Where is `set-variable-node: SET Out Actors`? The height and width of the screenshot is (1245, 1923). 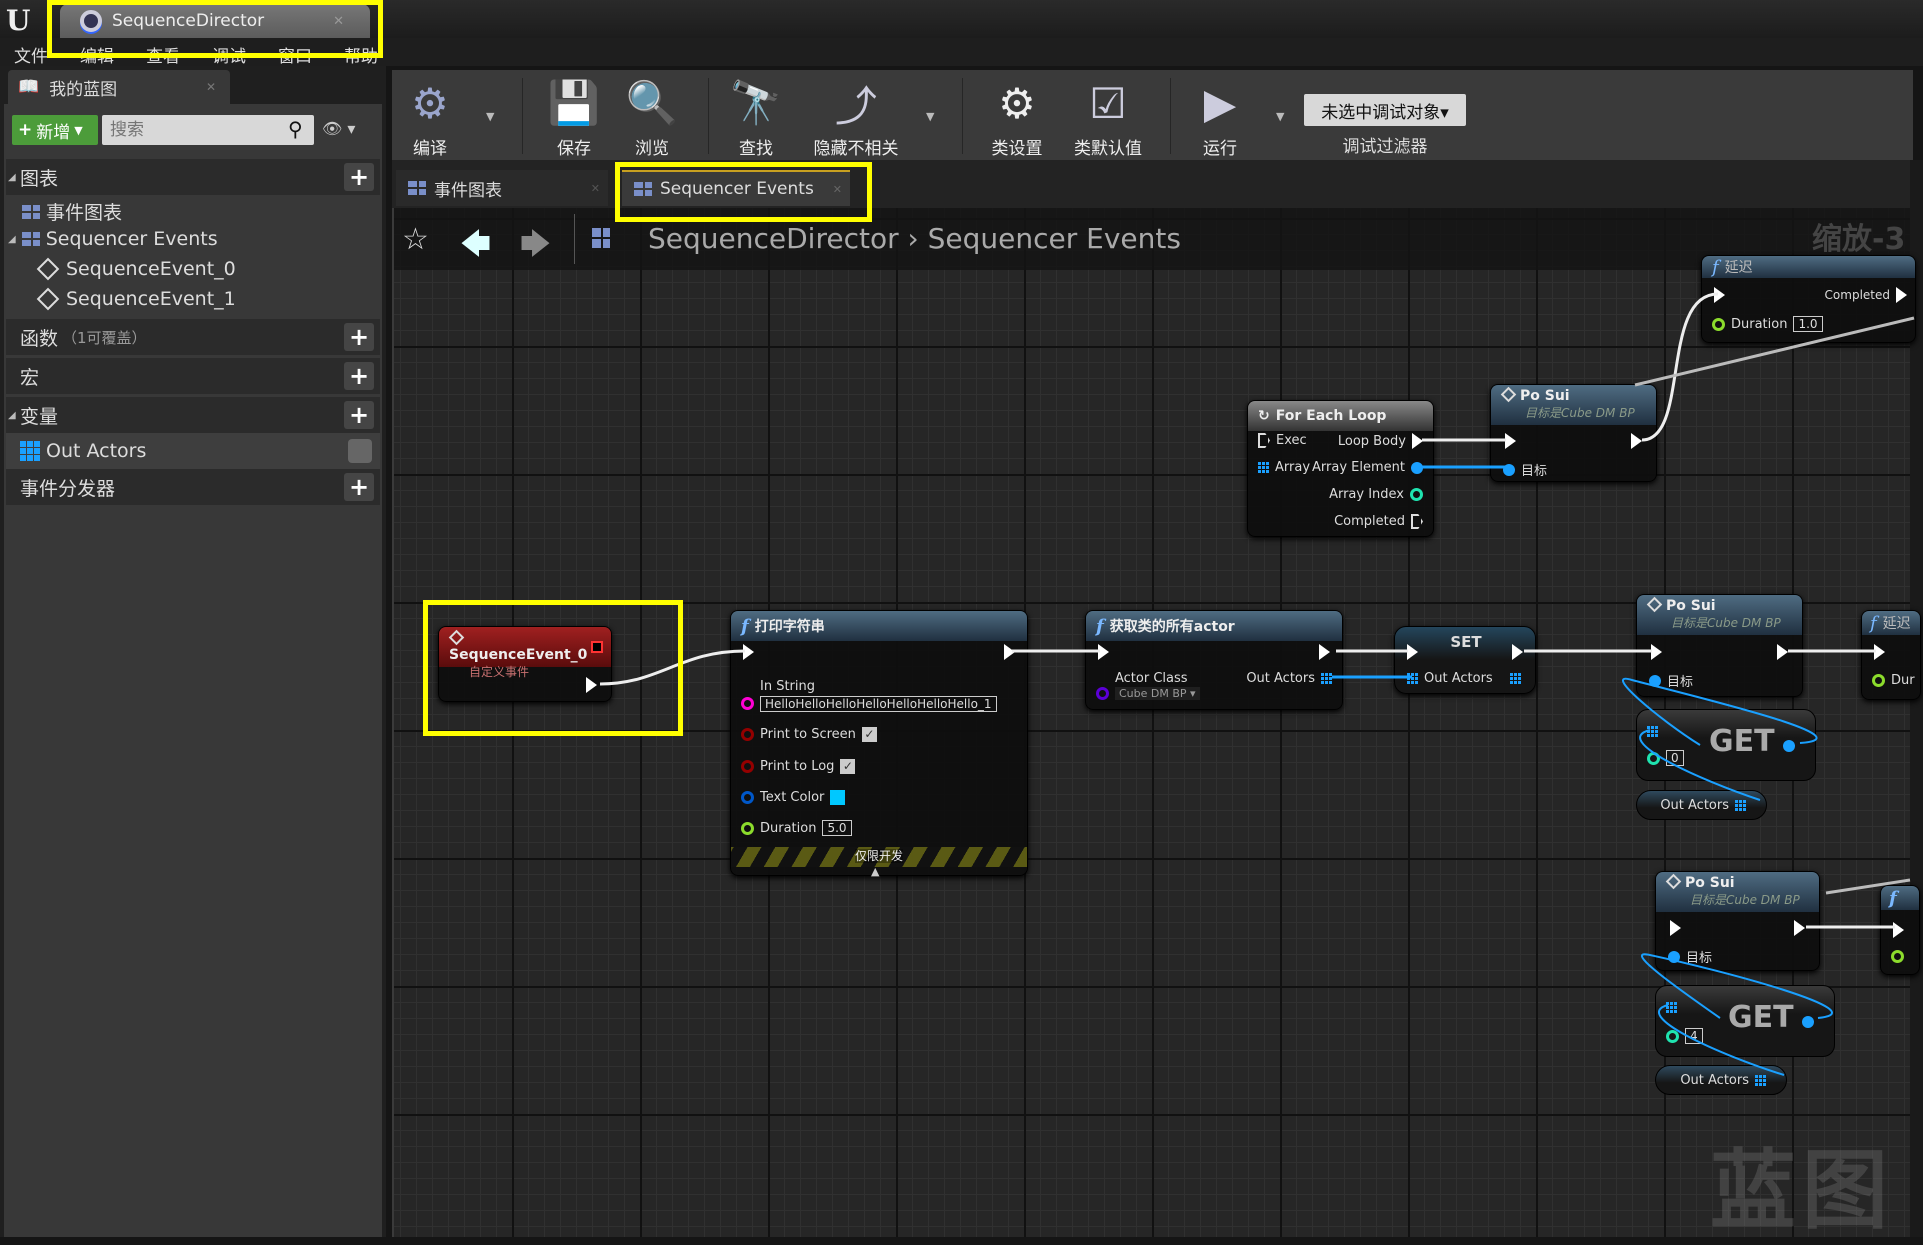 set-variable-node: SET Out Actors is located at coordinates (1465, 660).